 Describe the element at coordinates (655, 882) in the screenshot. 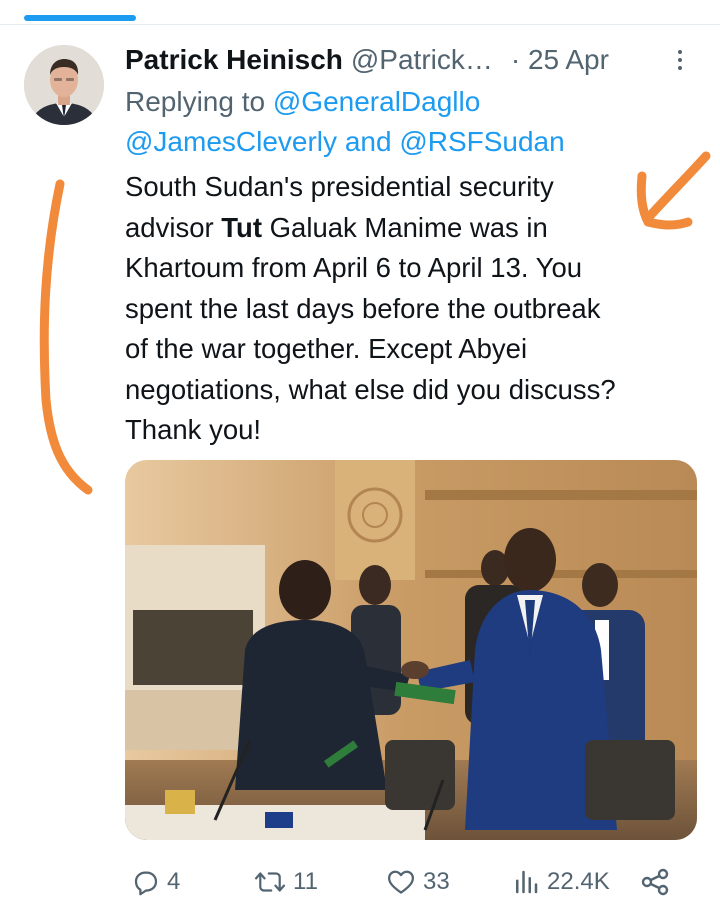

I see `share-icon` at that location.